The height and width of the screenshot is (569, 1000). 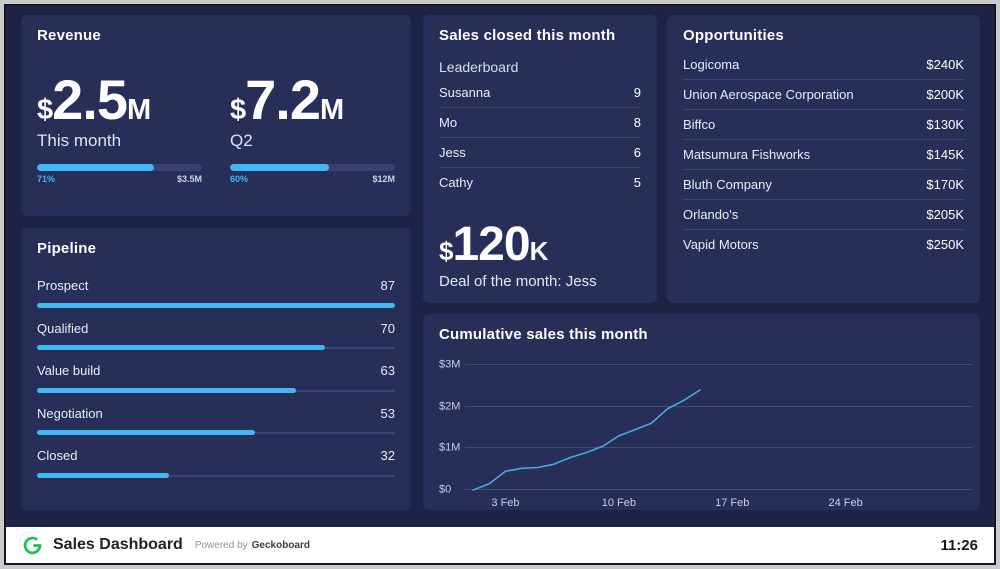 What do you see at coordinates (383, 179) in the screenshot?
I see `goal-label: $12M` at bounding box center [383, 179].